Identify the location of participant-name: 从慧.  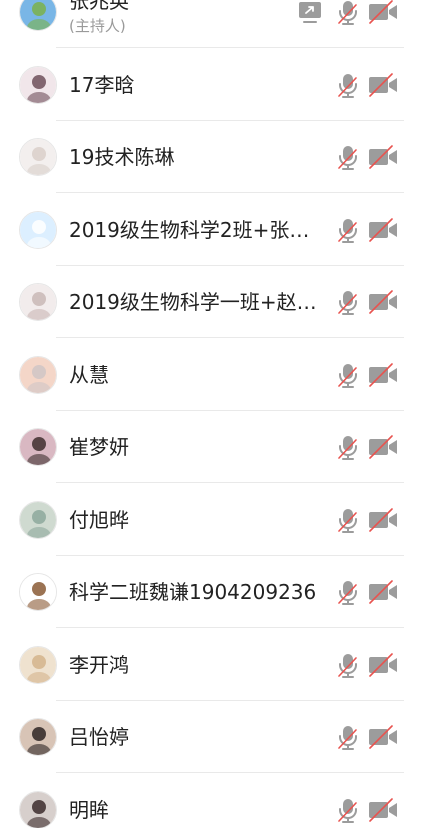
(89, 374).